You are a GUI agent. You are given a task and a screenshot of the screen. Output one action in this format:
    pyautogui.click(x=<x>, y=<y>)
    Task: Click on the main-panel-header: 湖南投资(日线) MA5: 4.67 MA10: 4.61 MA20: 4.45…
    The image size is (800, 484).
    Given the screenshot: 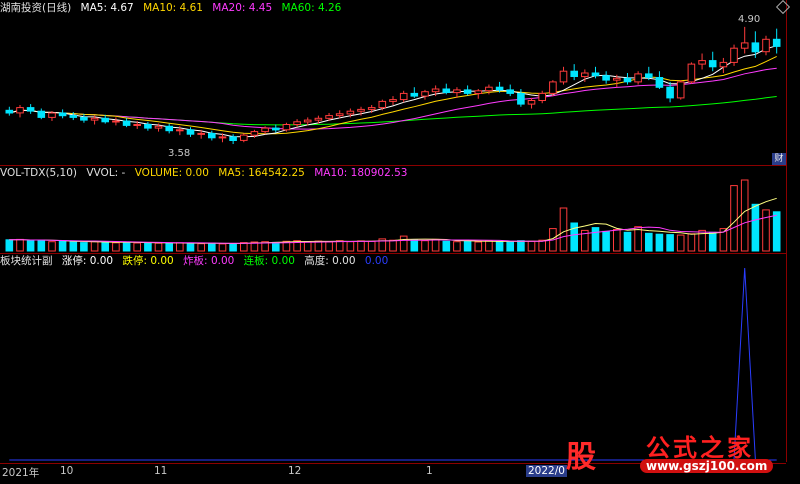 What is the action you would take?
    pyautogui.click(x=173, y=8)
    